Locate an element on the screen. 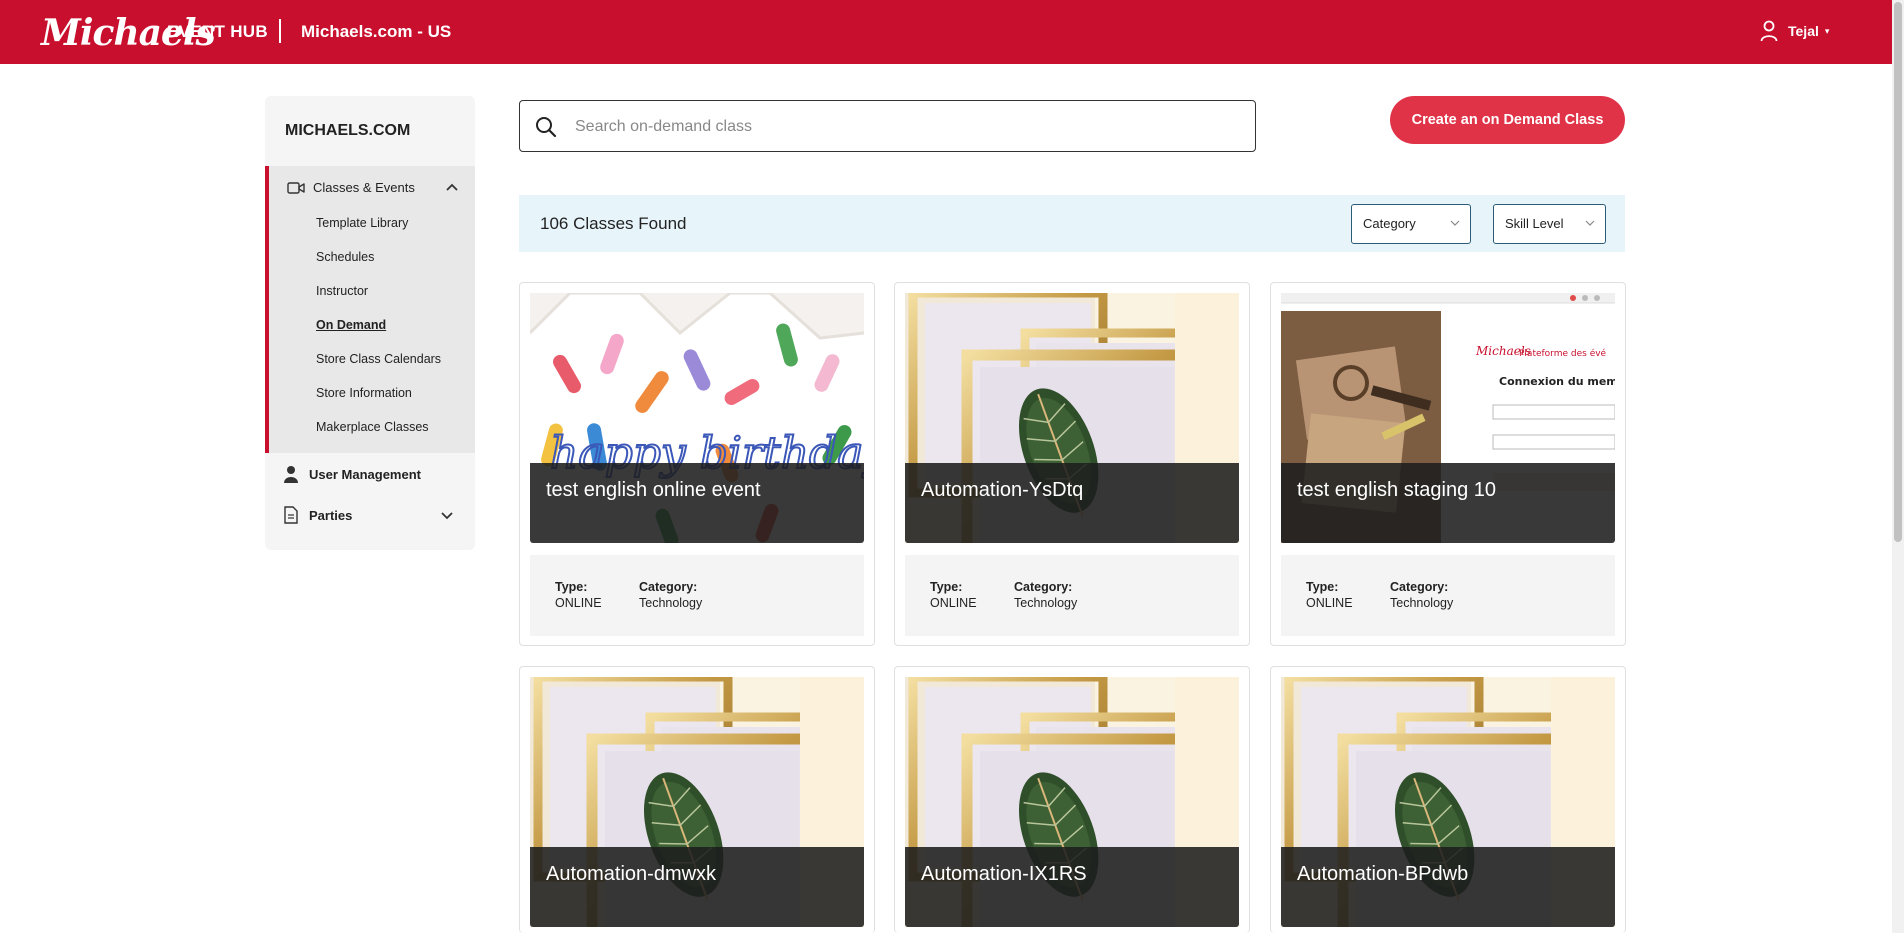 The width and height of the screenshot is (1904, 933). skill-level-filter-dropdown: Skill Level is located at coordinates (1549, 224).